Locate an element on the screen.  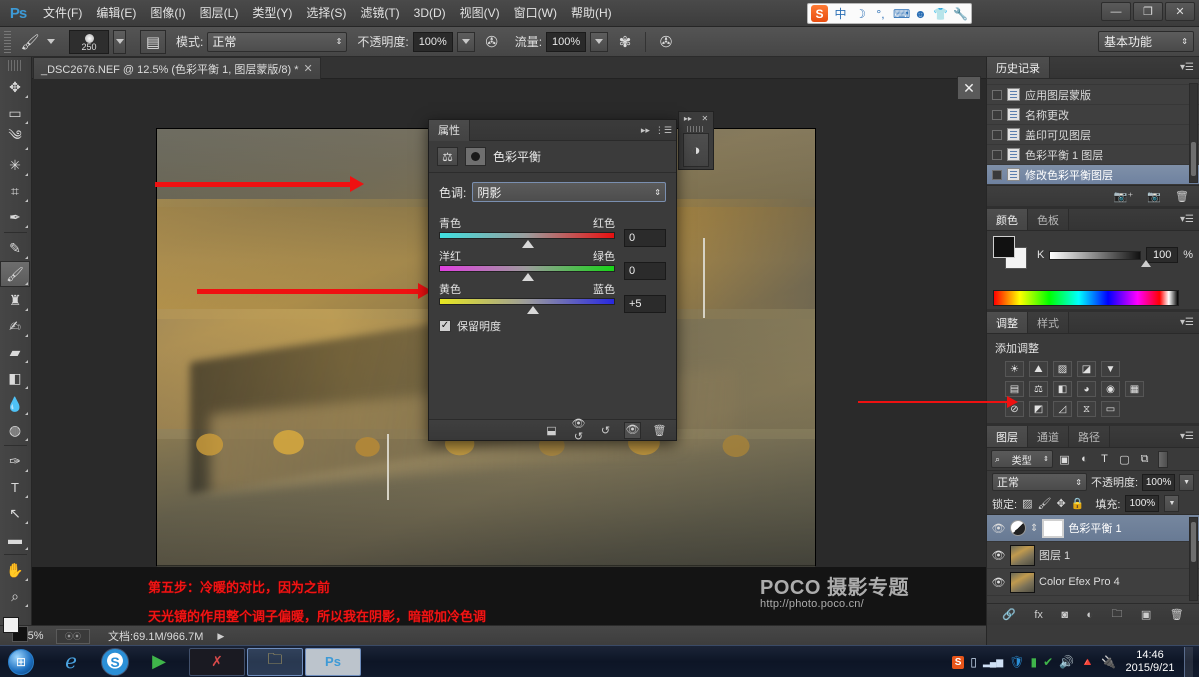
cyan-red-value: 0 is located at coordinates (645, 238).